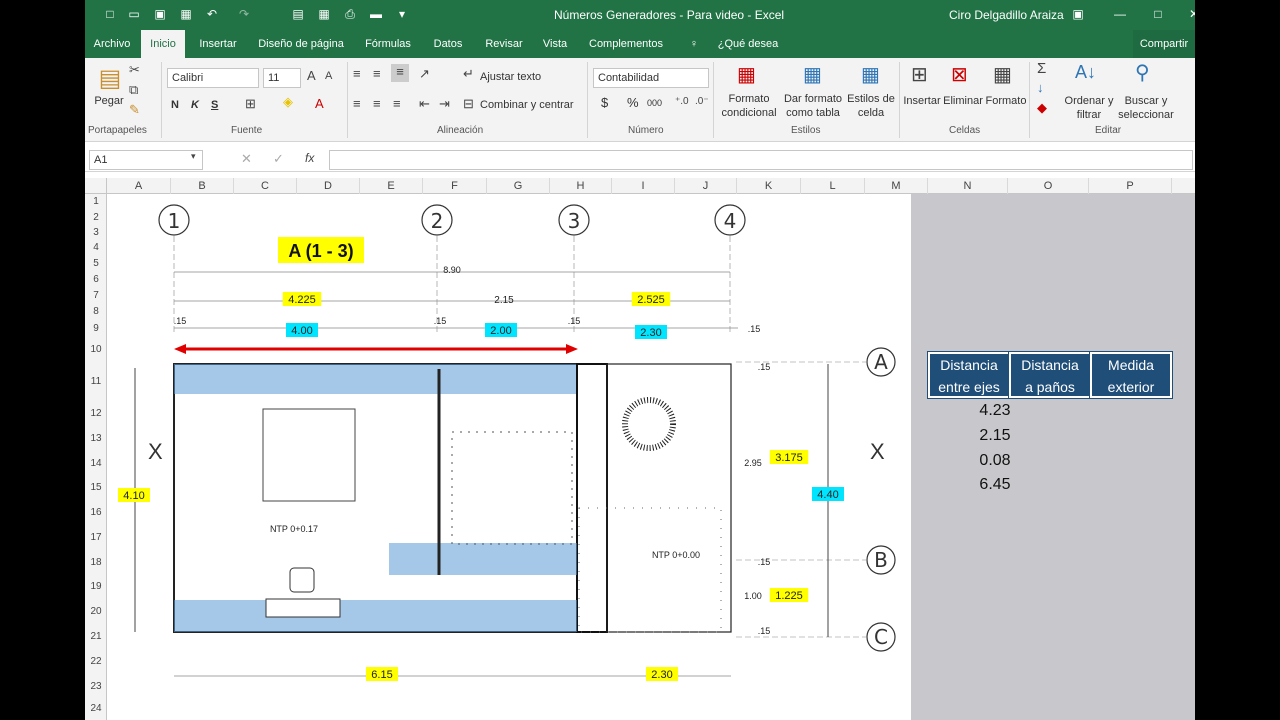 The width and height of the screenshot is (1280, 720). Describe the element at coordinates (397, 103) in the screenshot. I see `align-right-icon: ≡` at that location.